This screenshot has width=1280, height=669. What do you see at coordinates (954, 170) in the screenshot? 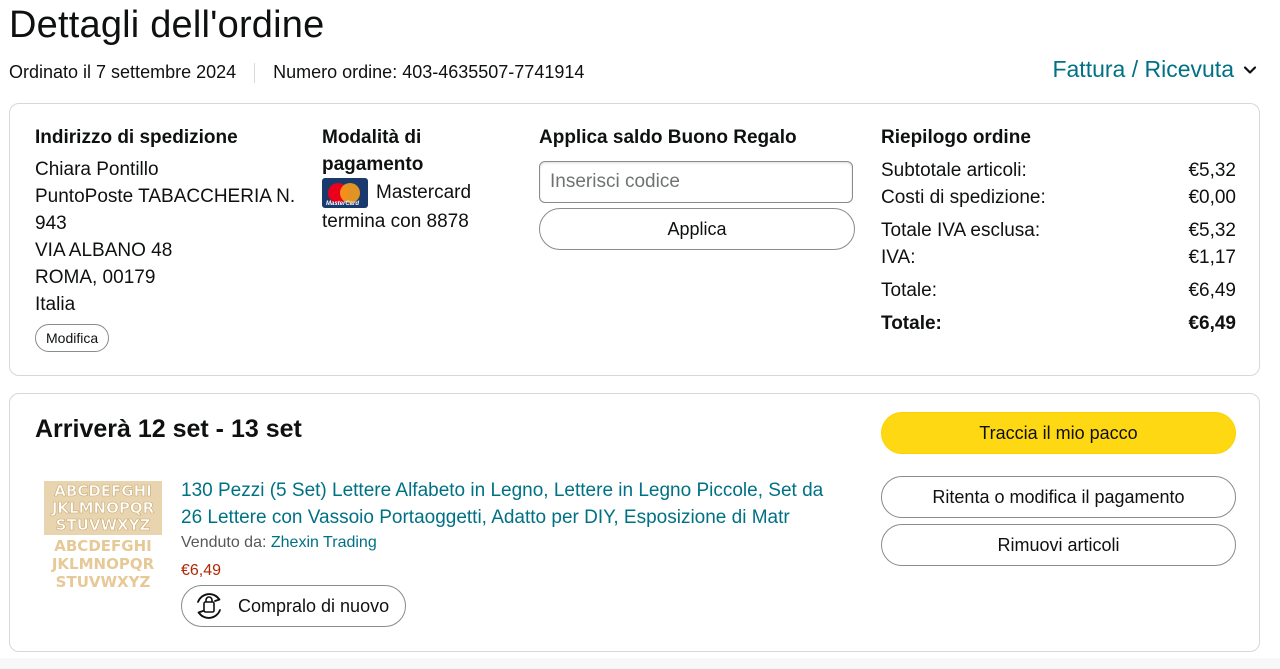
I see `summary-label: Subtotale articoli:` at bounding box center [954, 170].